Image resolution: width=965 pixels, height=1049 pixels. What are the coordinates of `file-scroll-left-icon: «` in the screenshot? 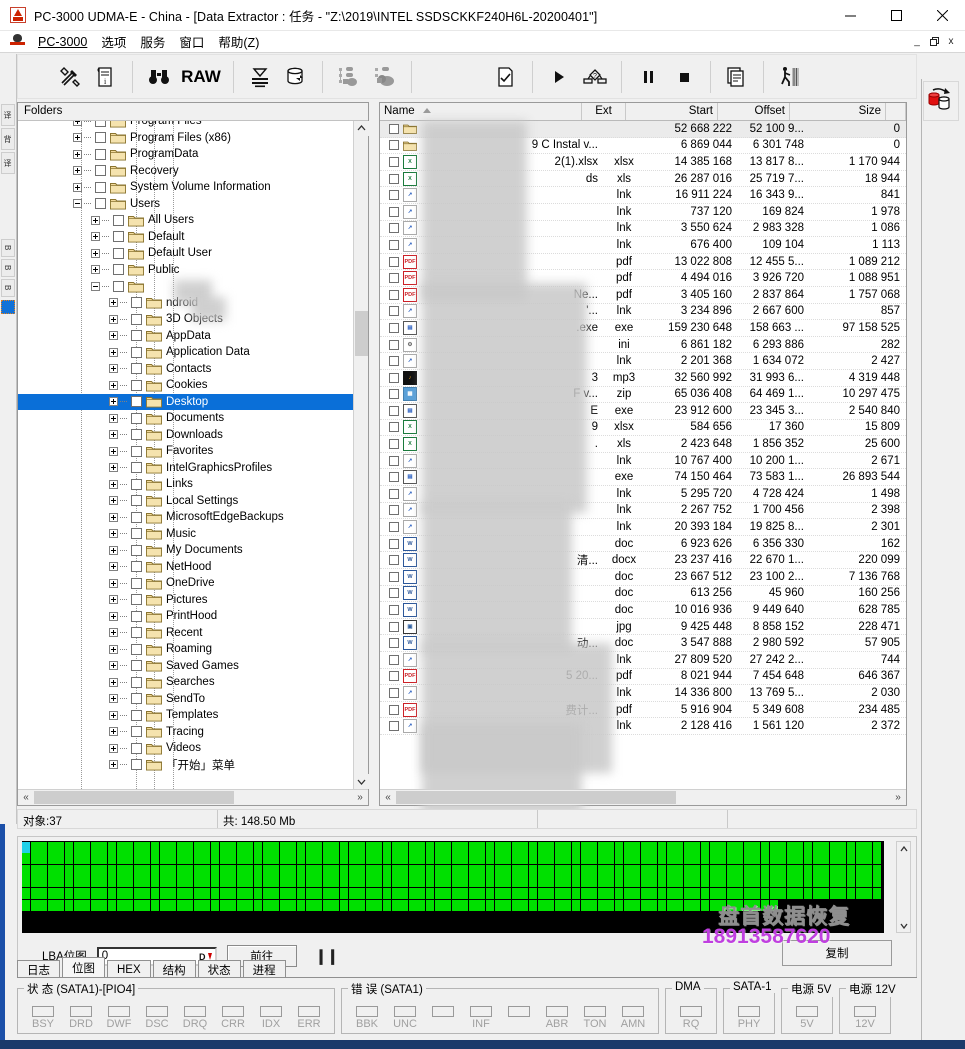 It's located at (388, 797).